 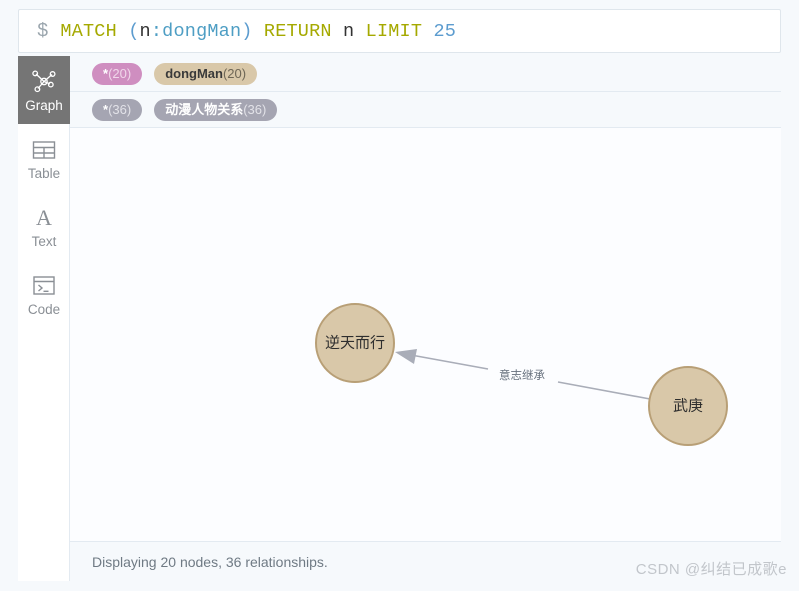 I want to click on view-tab-graph: Graph, so click(x=44, y=90).